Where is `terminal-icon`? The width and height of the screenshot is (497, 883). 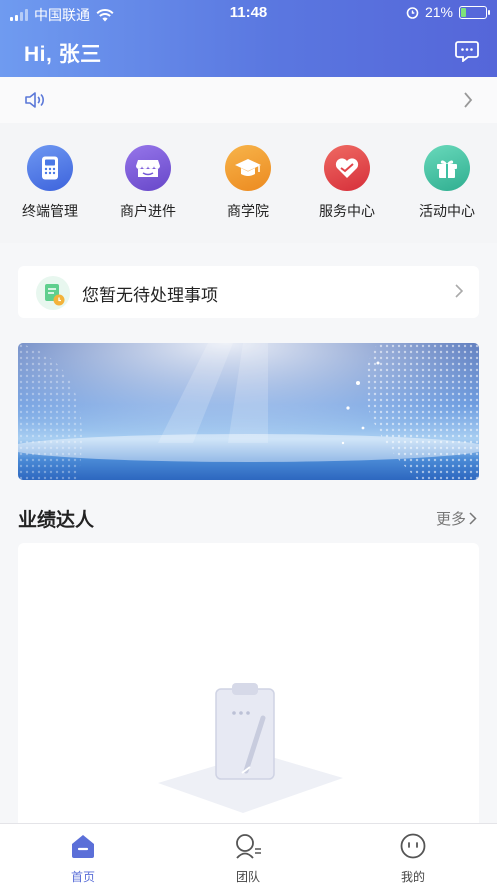
terminal-icon is located at coordinates (50, 168).